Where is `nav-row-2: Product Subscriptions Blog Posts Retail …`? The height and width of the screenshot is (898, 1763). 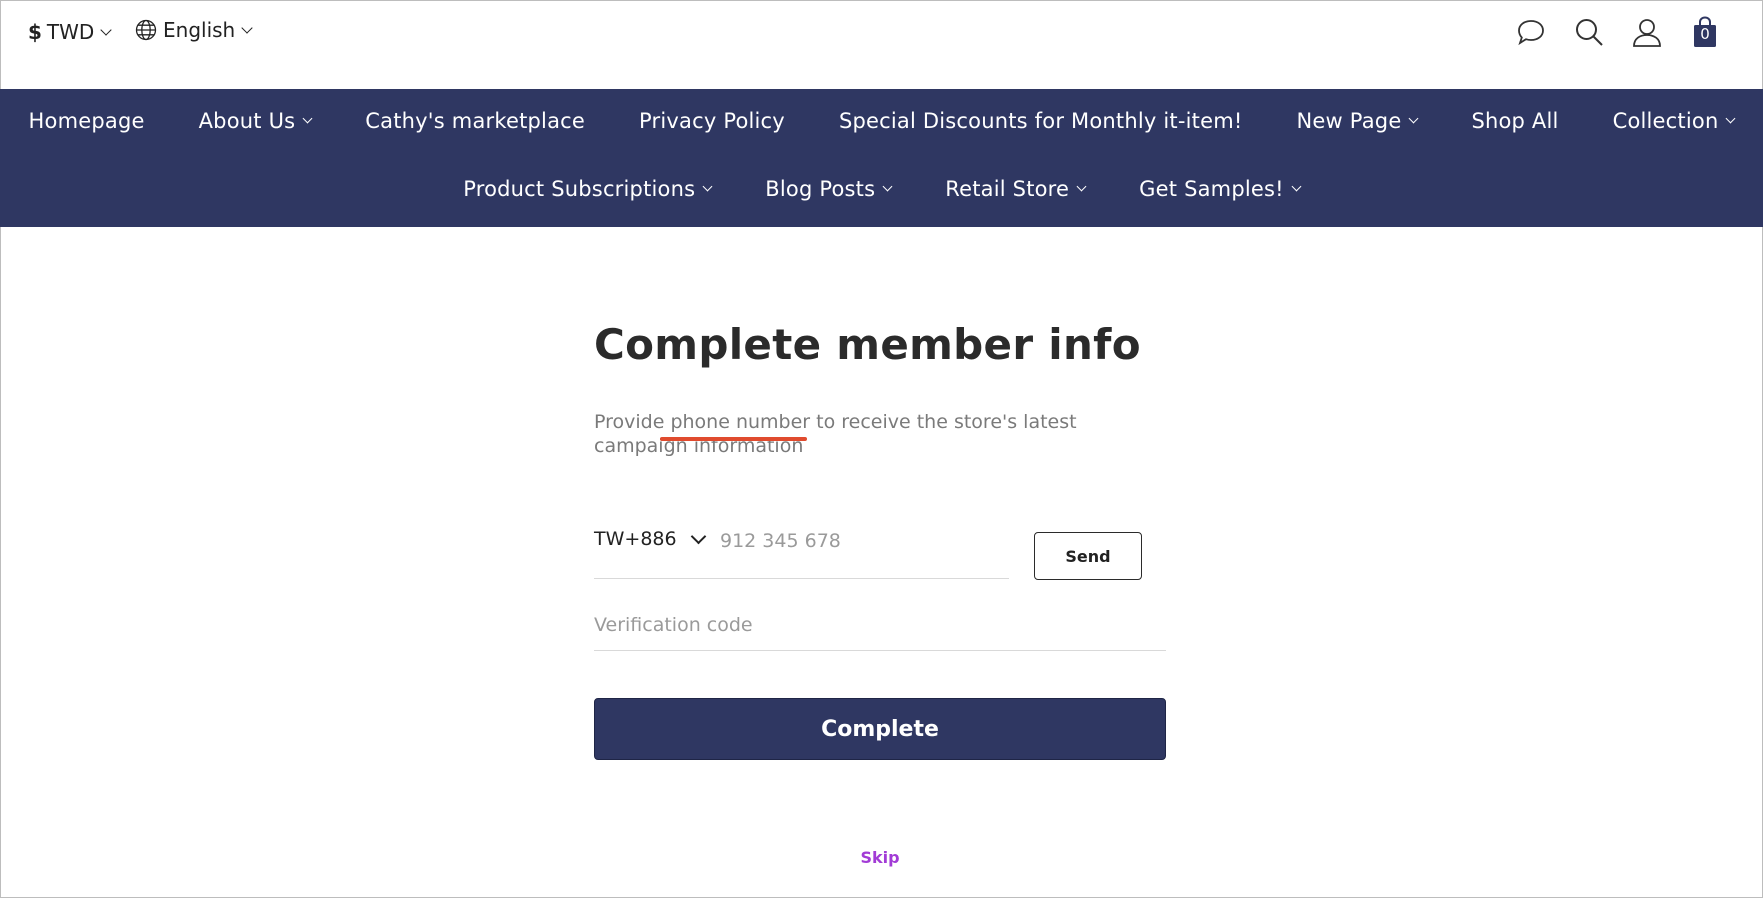
nav-row-2: Product Subscriptions Blog Posts Retail … is located at coordinates (881, 189).